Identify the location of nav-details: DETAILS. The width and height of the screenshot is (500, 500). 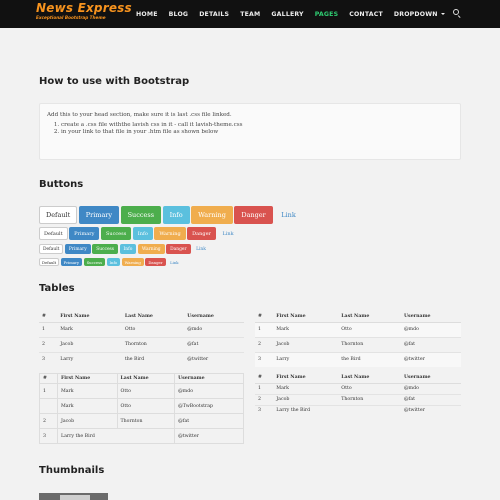
(214, 14).